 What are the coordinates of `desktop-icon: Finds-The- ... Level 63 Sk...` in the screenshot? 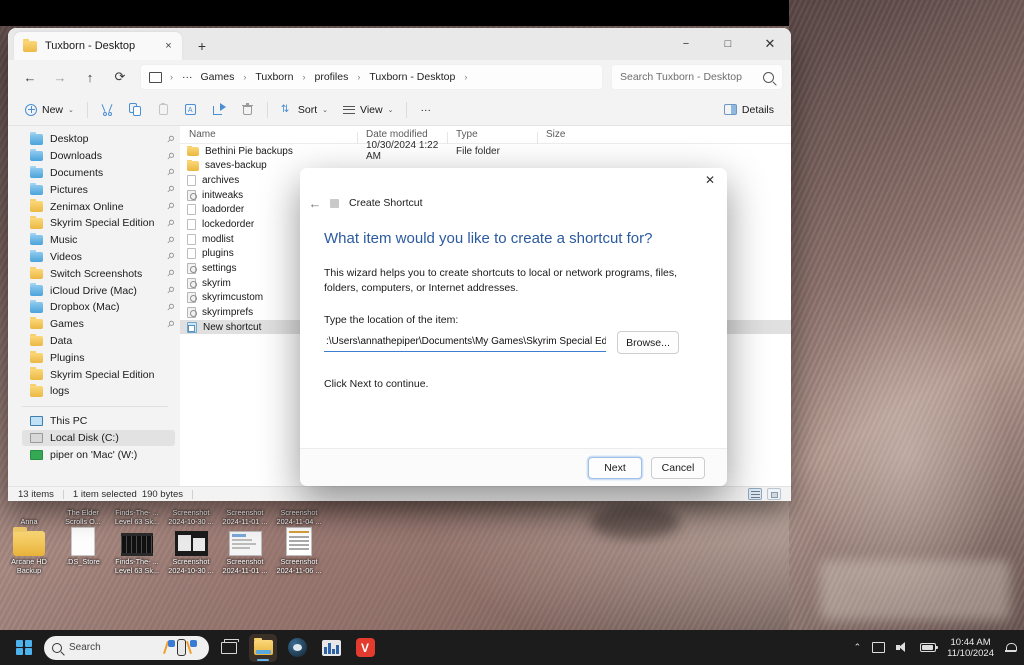 It's located at (137, 562).